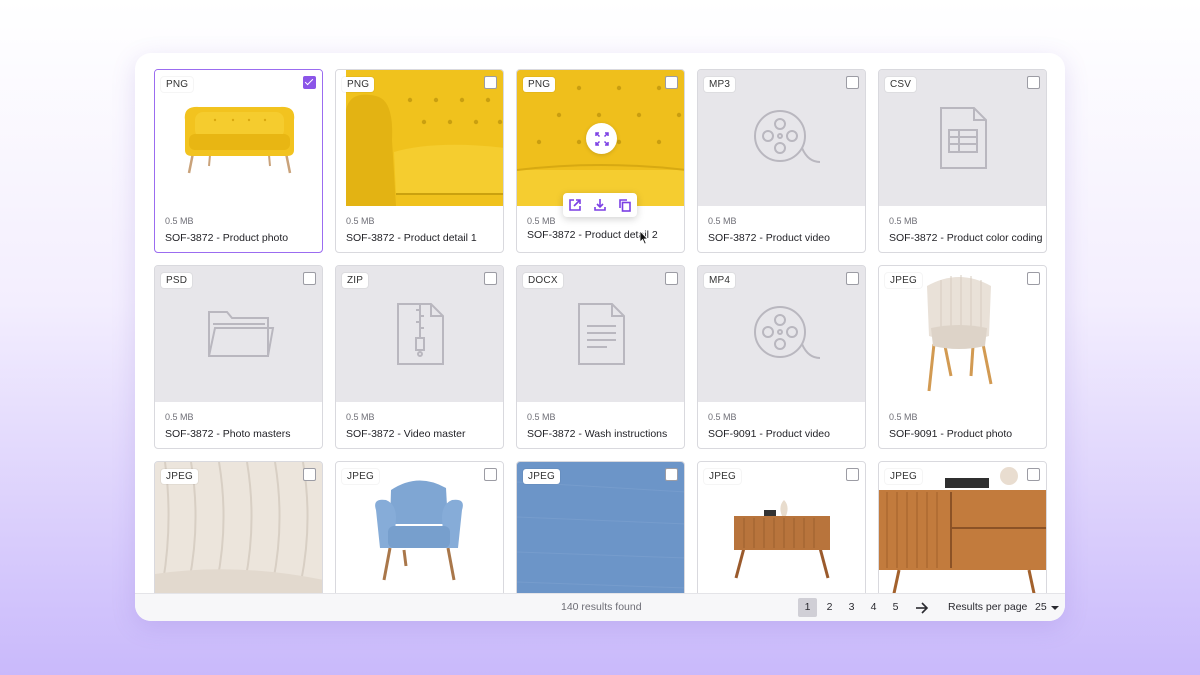 The image size is (1200, 675). Describe the element at coordinates (421, 230) in the screenshot. I see `asset-meta: 0.5 MB SOF-3872 - Product detail 1` at that location.